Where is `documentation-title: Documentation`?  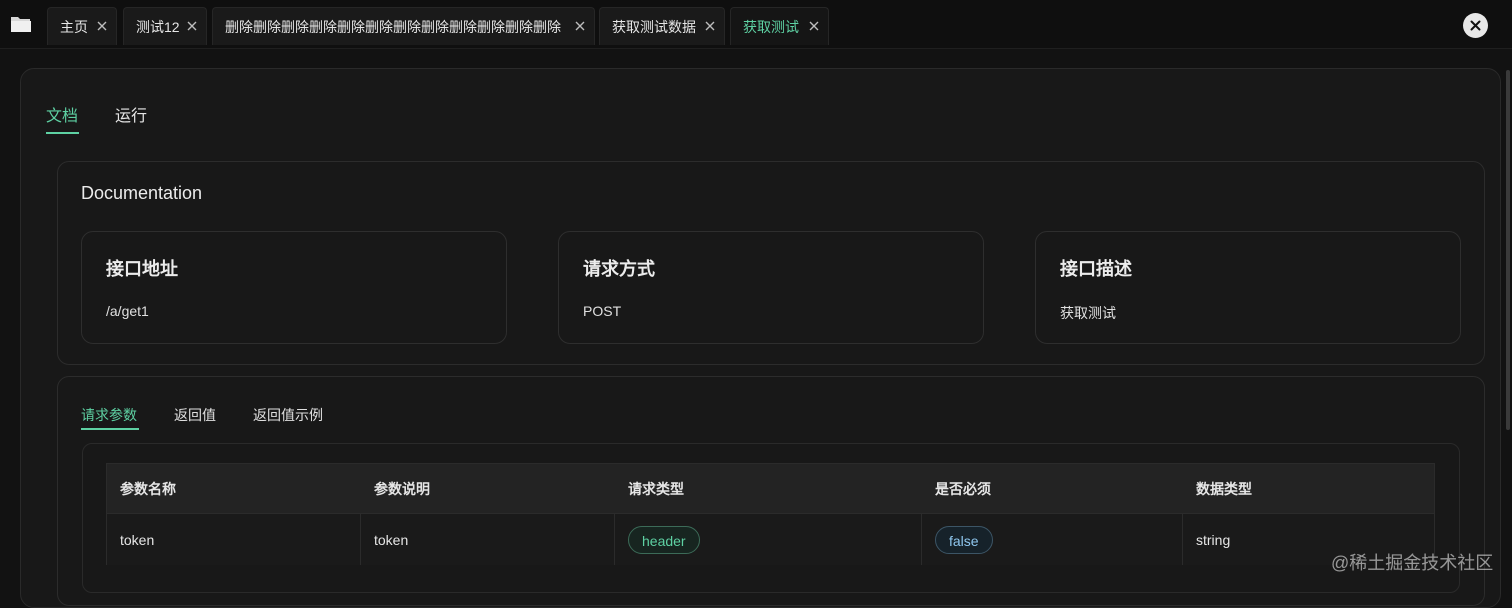
documentation-title: Documentation is located at coordinates (142, 193).